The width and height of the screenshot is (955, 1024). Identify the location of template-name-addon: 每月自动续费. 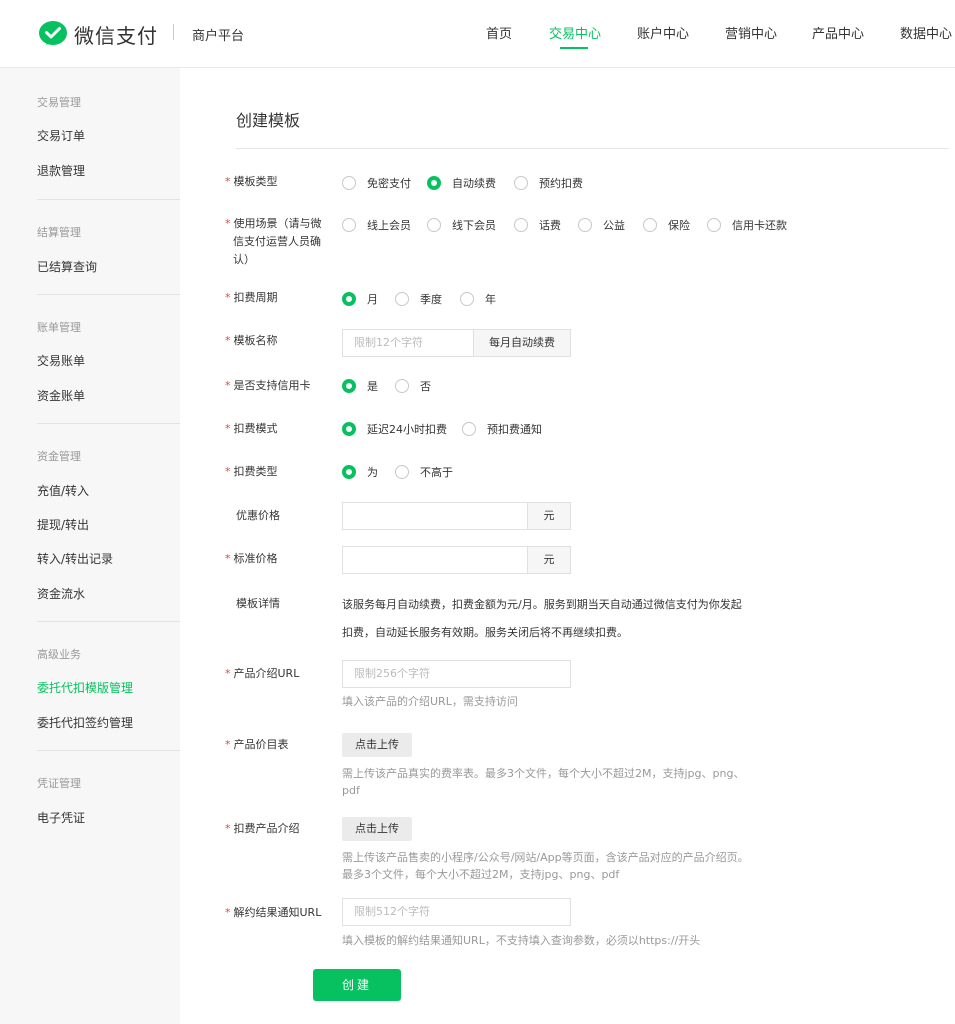
(522, 343).